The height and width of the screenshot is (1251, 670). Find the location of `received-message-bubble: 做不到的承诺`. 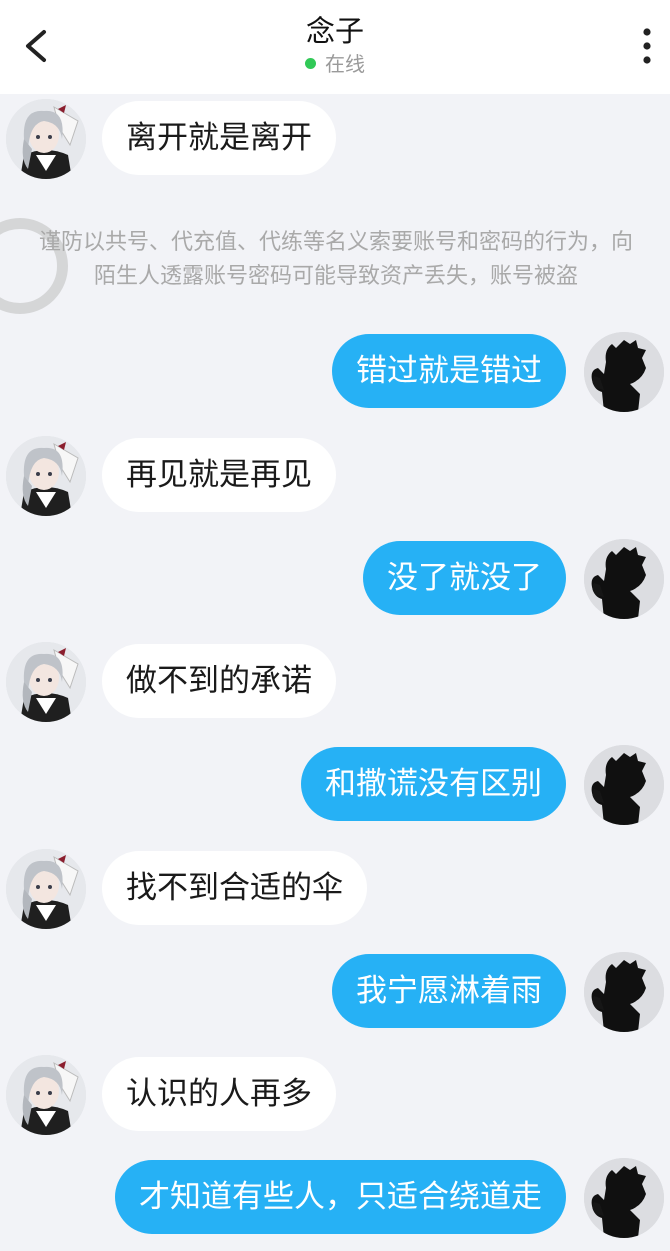

received-message-bubble: 做不到的承诺 is located at coordinates (219, 681).